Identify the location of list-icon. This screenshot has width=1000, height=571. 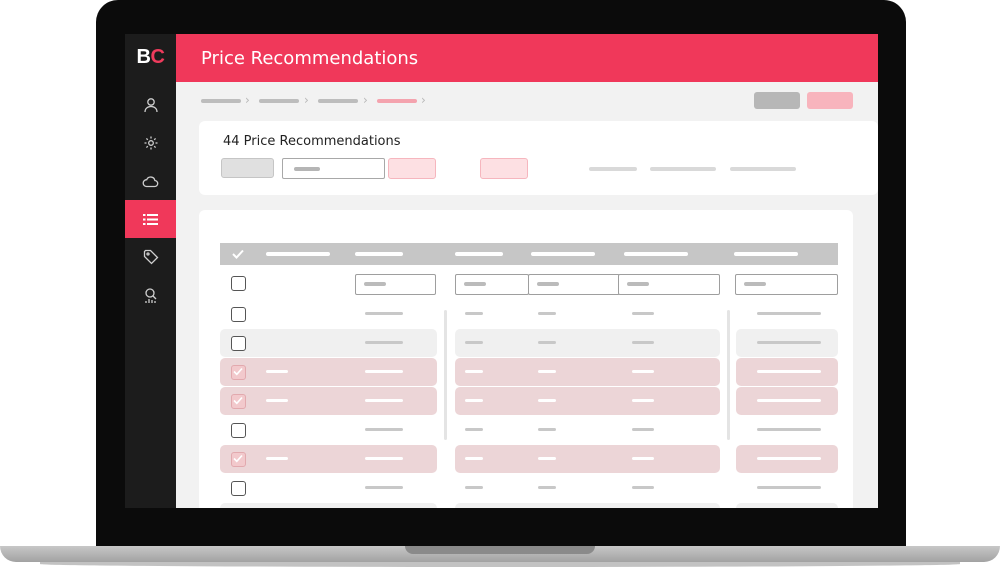
(150, 219).